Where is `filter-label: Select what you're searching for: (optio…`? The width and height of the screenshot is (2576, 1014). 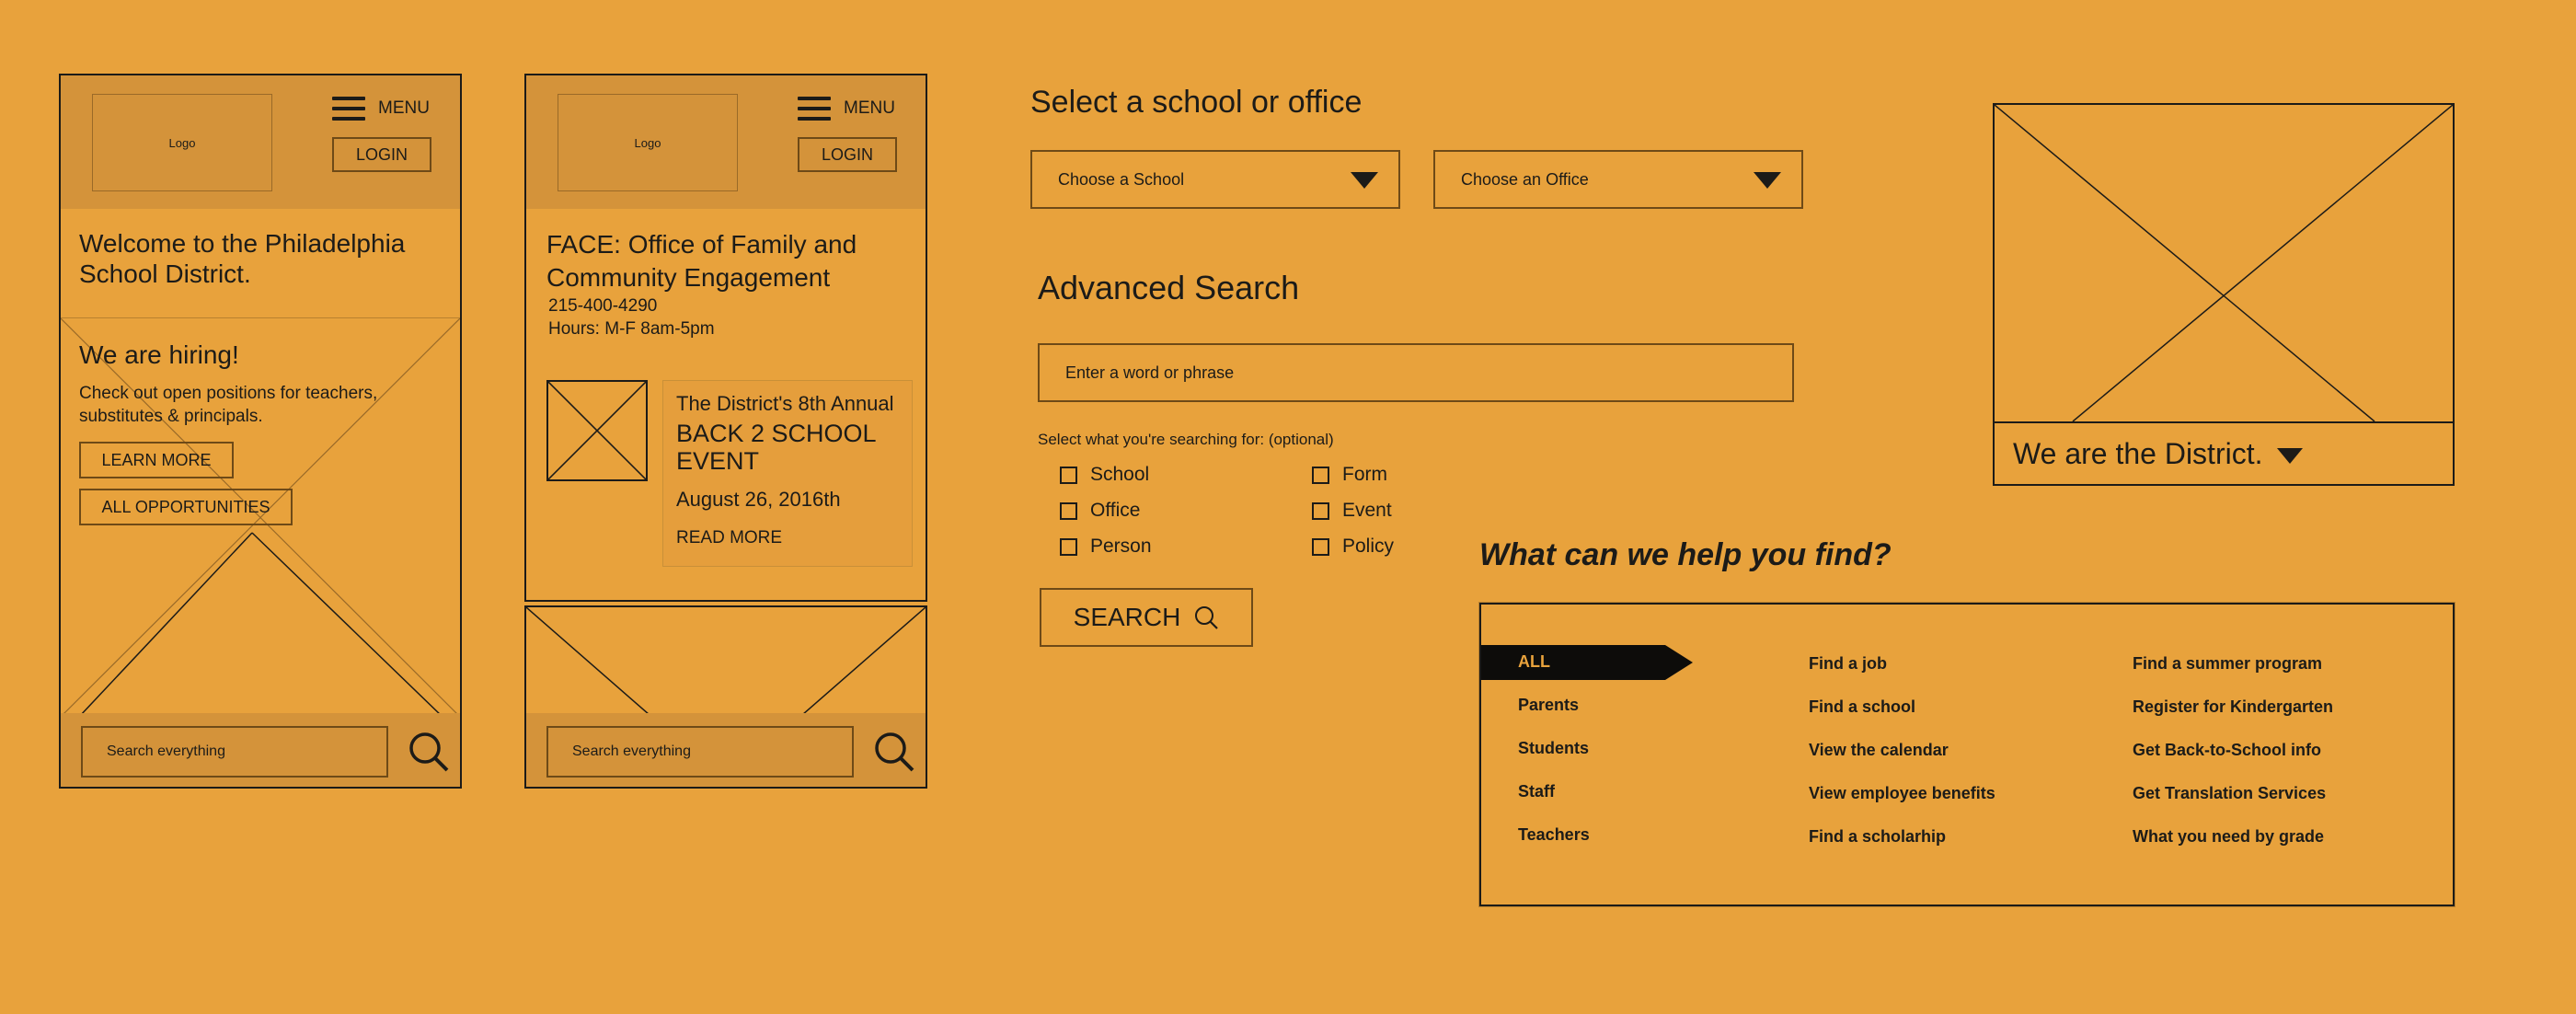
filter-label: Select what you're searching for: (optio… is located at coordinates (1186, 439).